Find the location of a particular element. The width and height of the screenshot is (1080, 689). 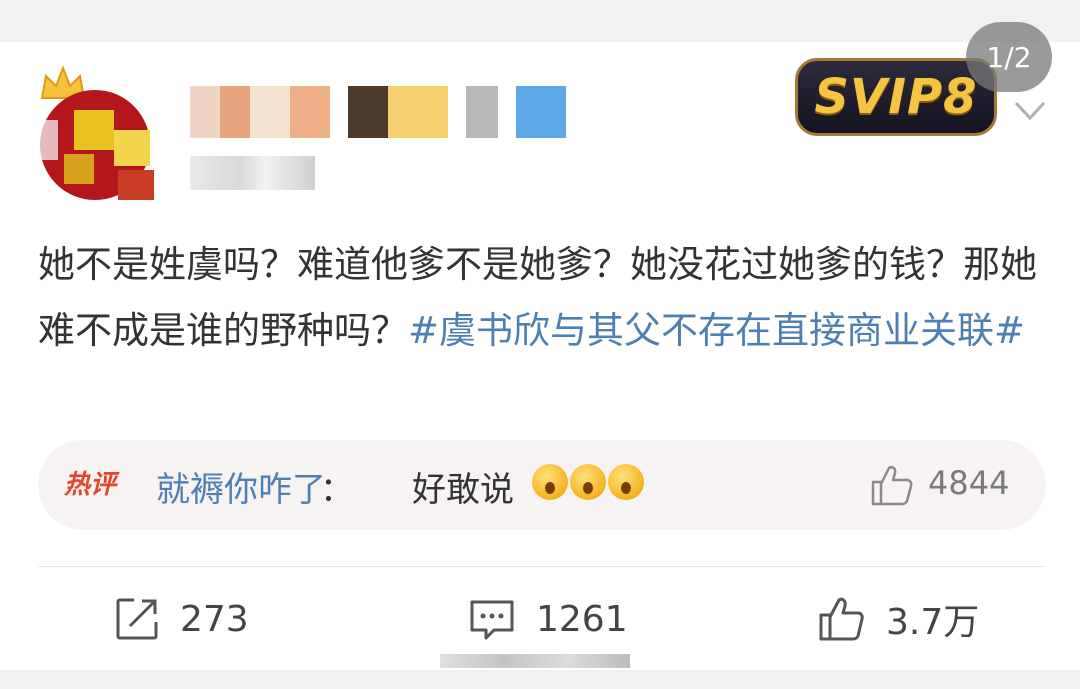

blurred-footer-text is located at coordinates (535, 661).